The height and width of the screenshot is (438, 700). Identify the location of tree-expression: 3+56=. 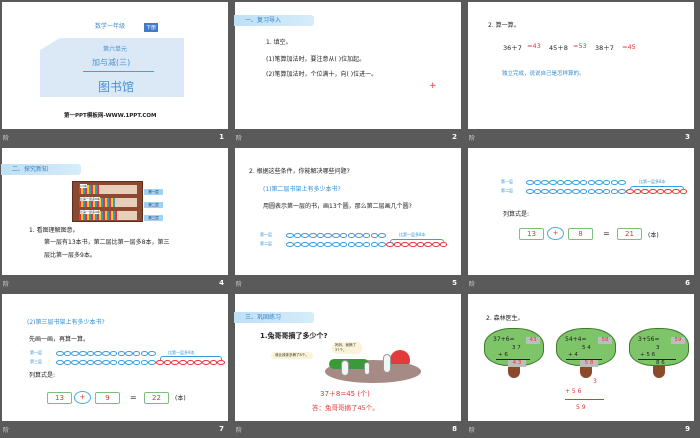
(649, 339).